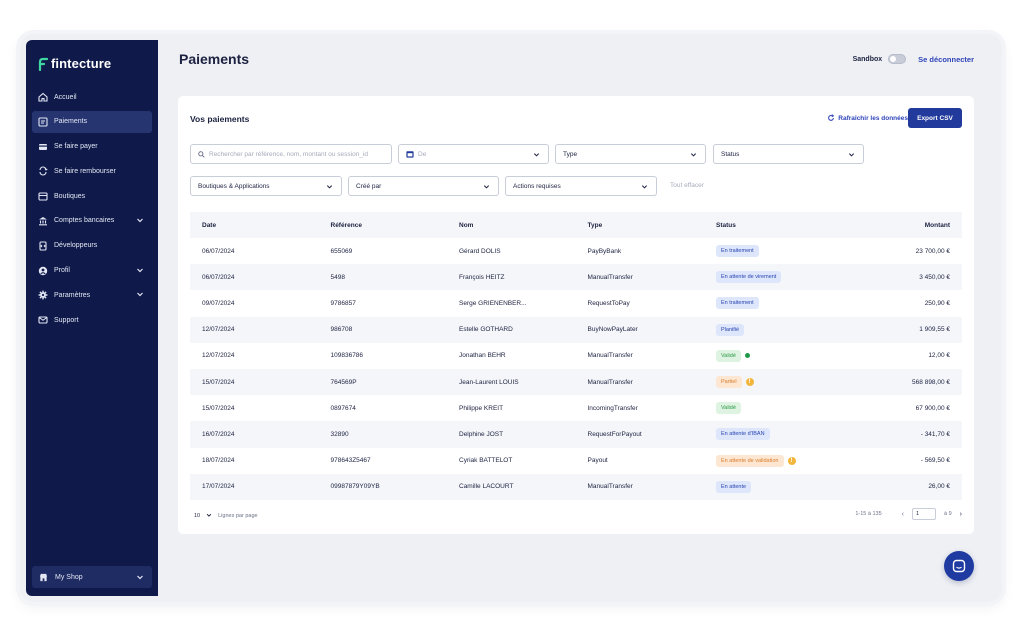  What do you see at coordinates (473, 154) in the screenshot?
I see `date-picker: De` at bounding box center [473, 154].